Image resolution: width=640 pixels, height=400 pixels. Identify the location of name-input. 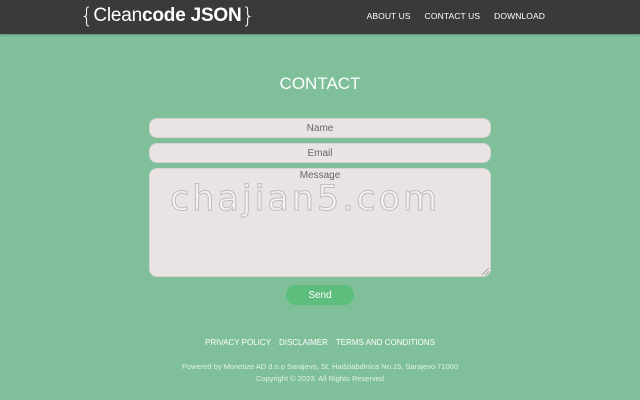
(320, 128).